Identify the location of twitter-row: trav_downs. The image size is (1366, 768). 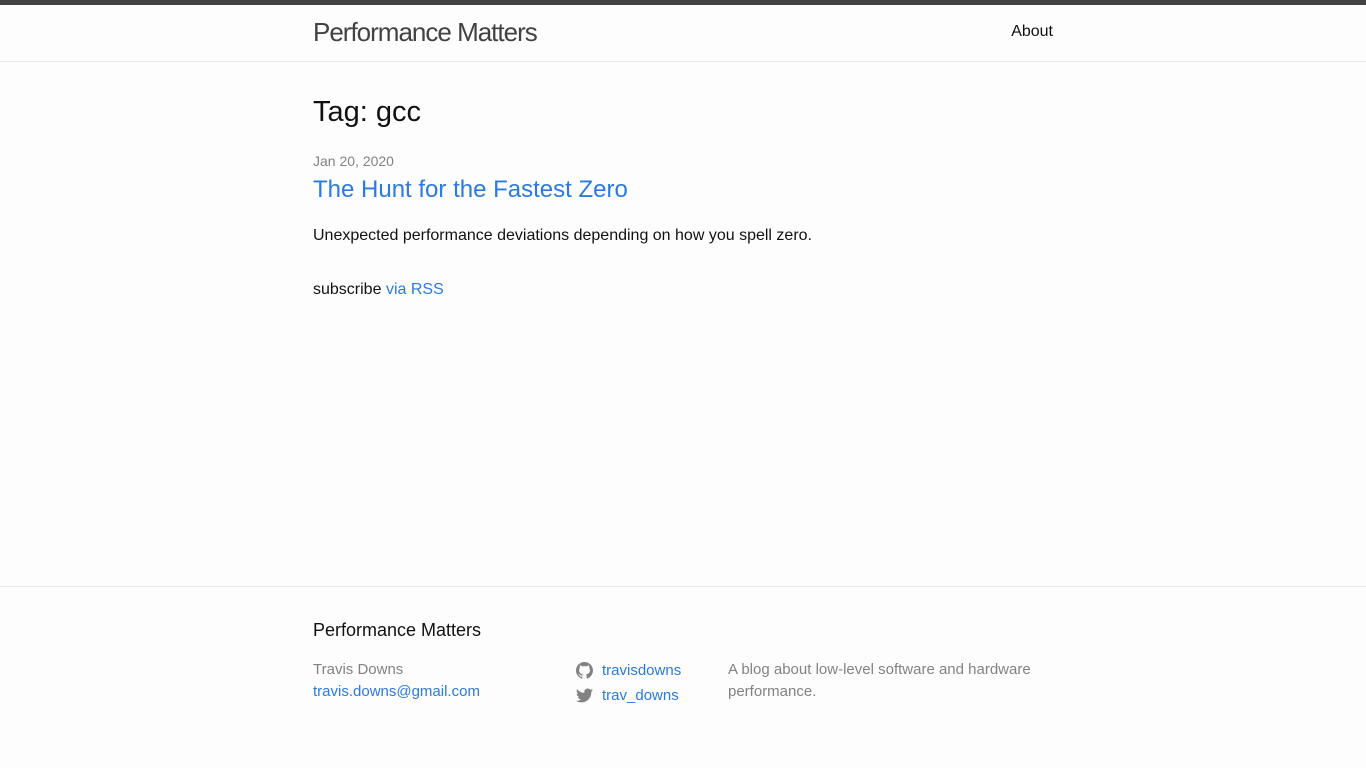
(628, 695).